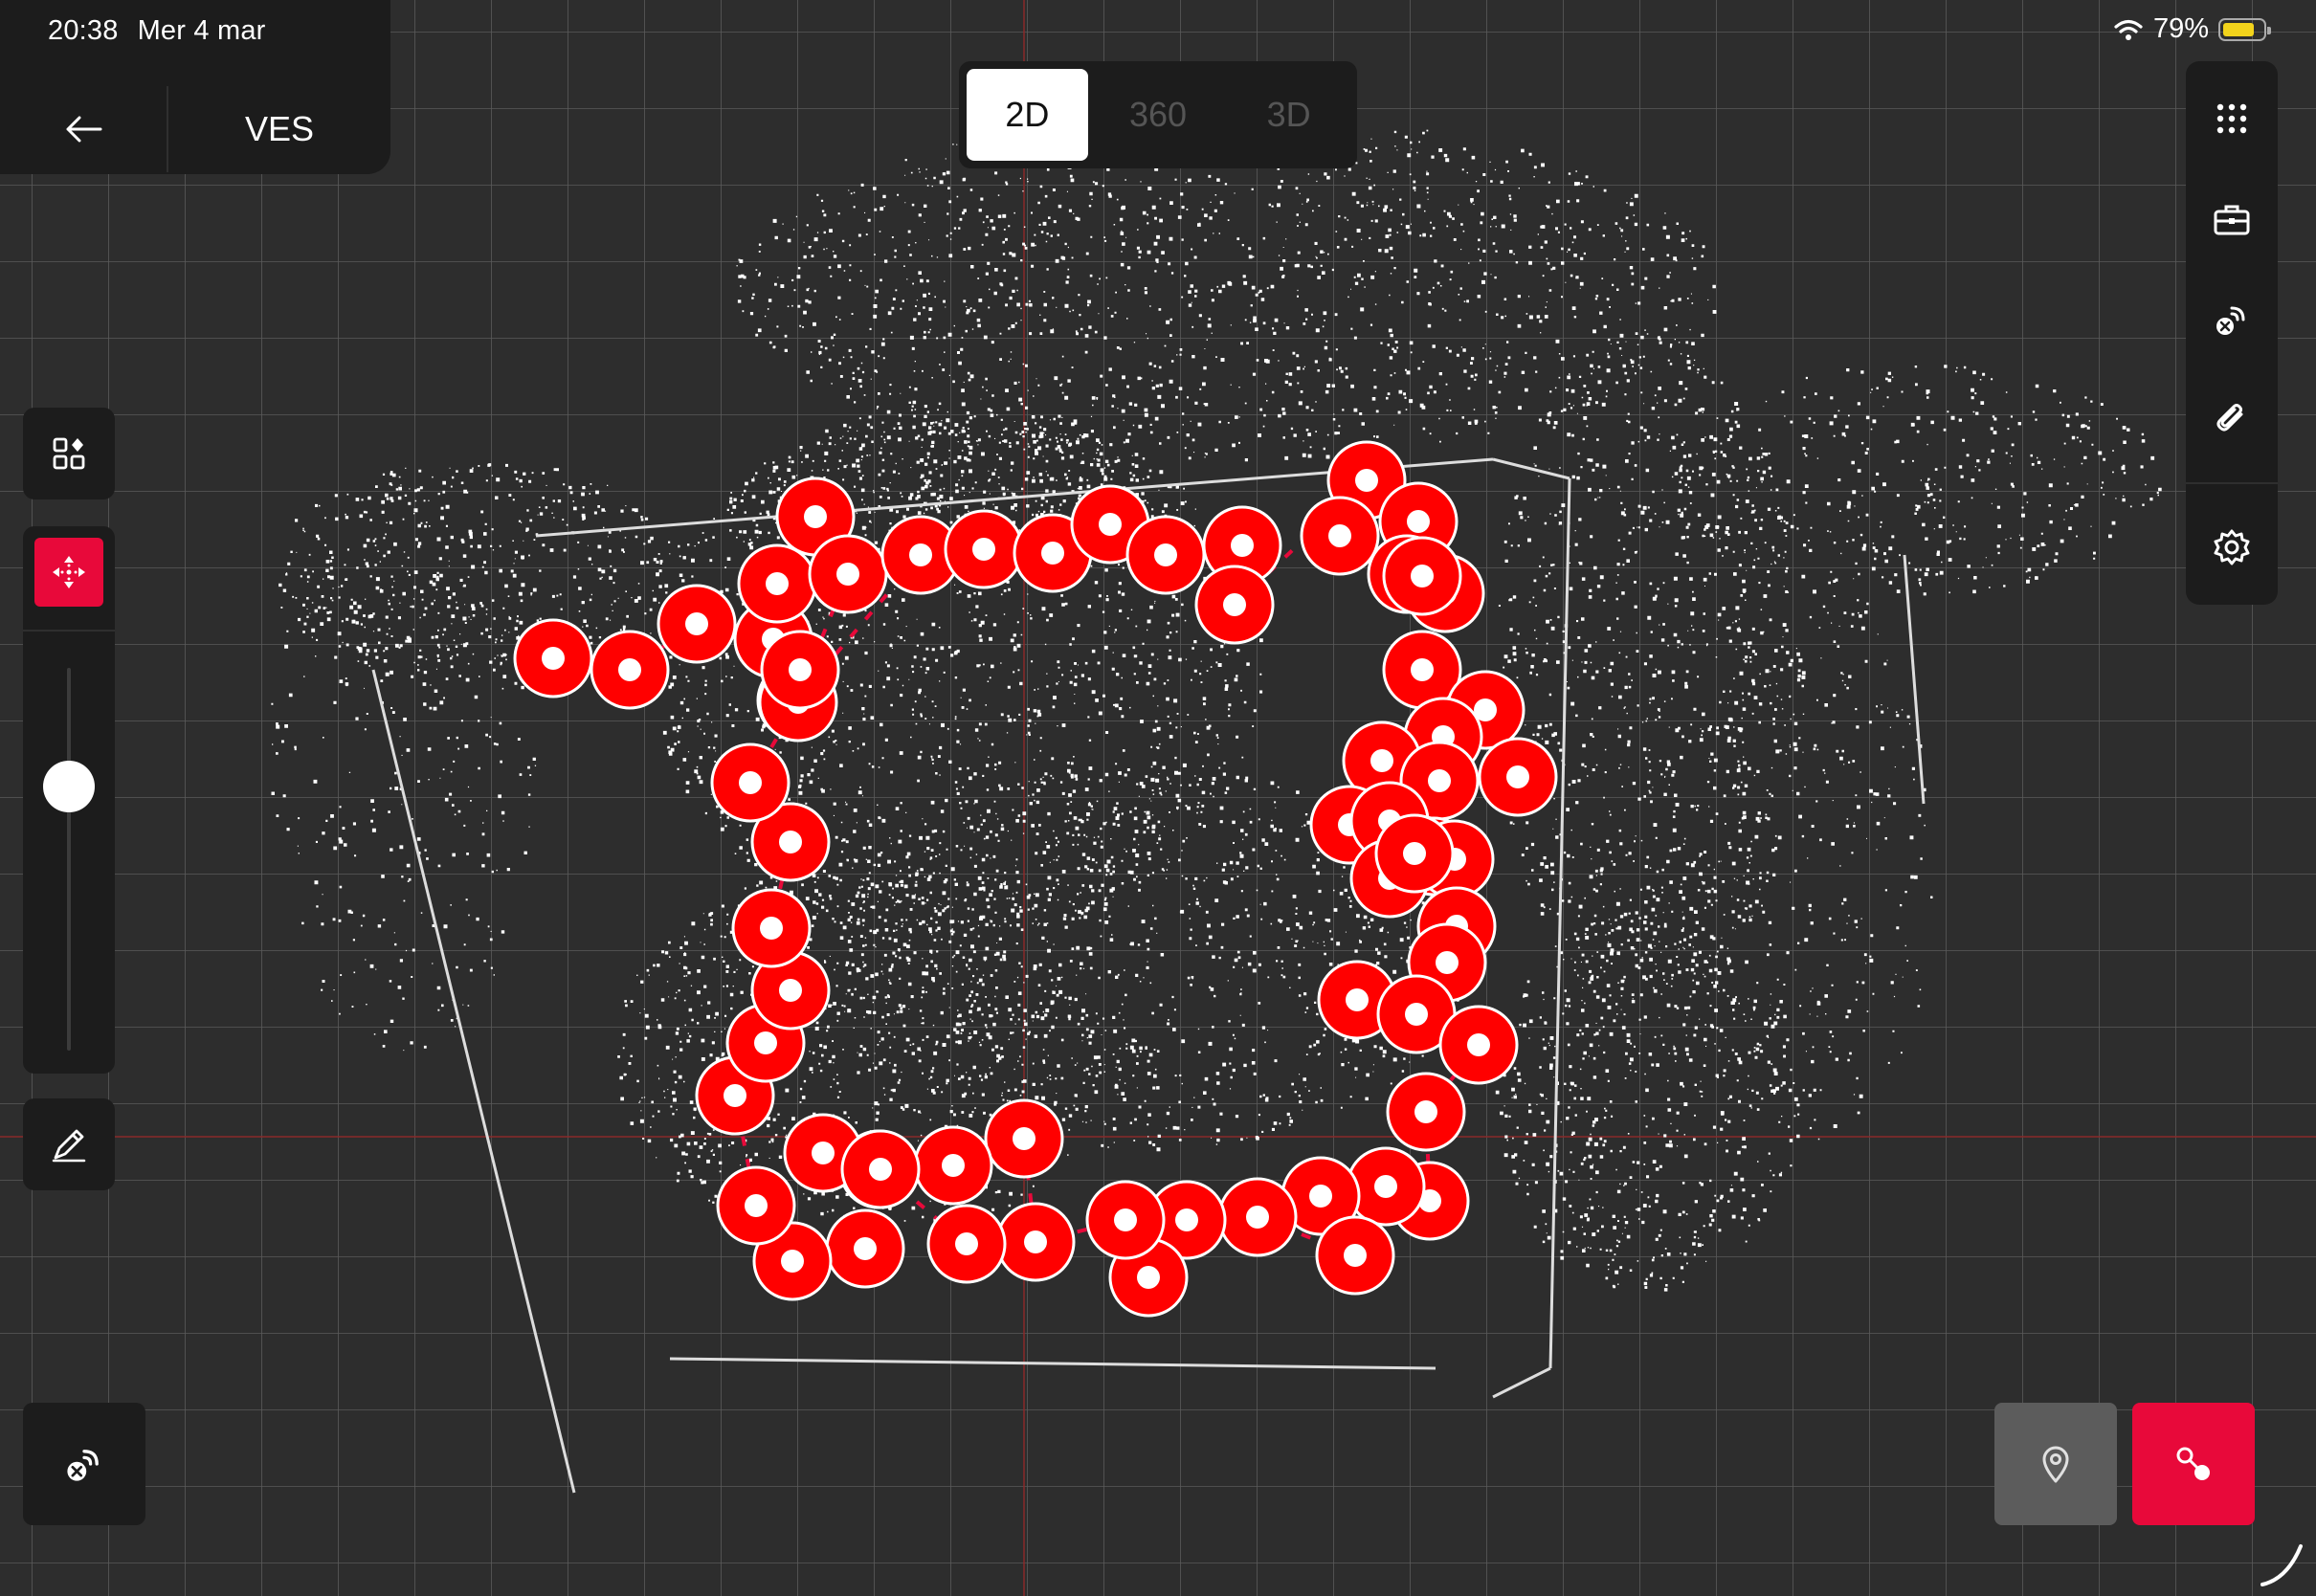 This screenshot has width=2316, height=1596. I want to click on map-pin-icon, so click(2055, 1465).